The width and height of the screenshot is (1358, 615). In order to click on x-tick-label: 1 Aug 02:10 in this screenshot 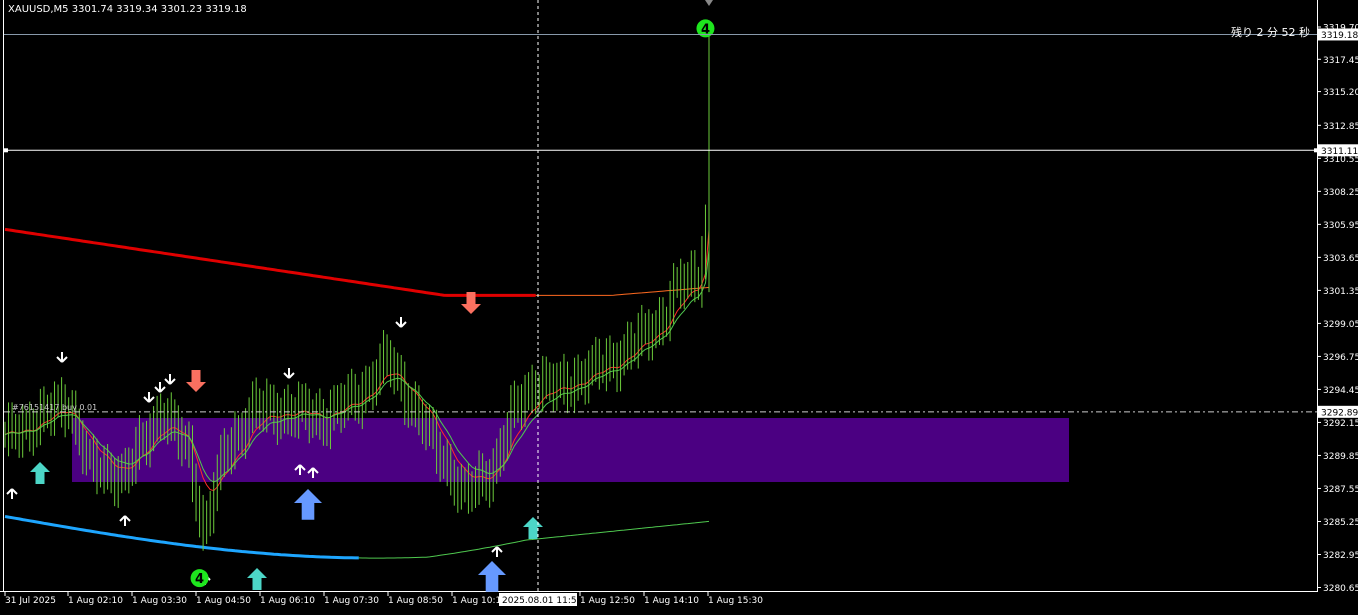, I will do `click(95, 601)`.